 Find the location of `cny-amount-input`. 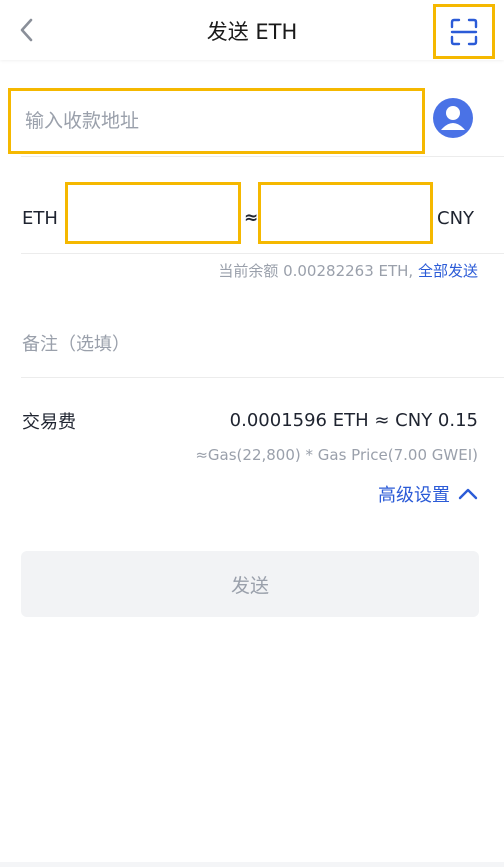

cny-amount-input is located at coordinates (345, 213).